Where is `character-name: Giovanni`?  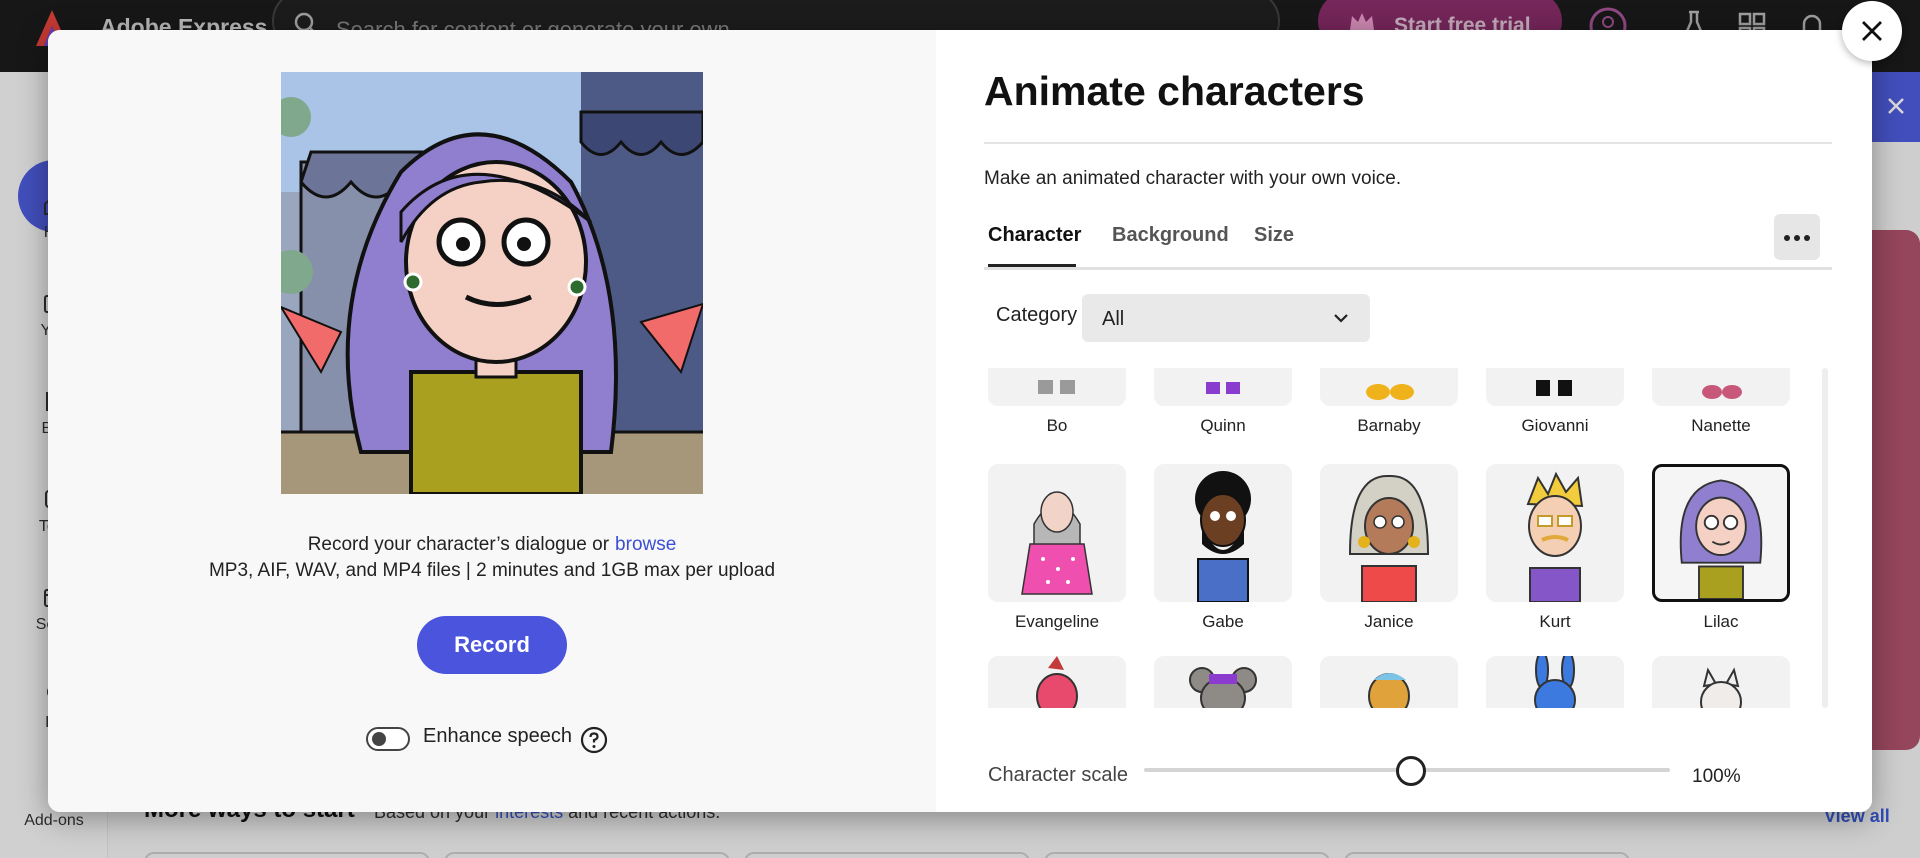 character-name: Giovanni is located at coordinates (1555, 425).